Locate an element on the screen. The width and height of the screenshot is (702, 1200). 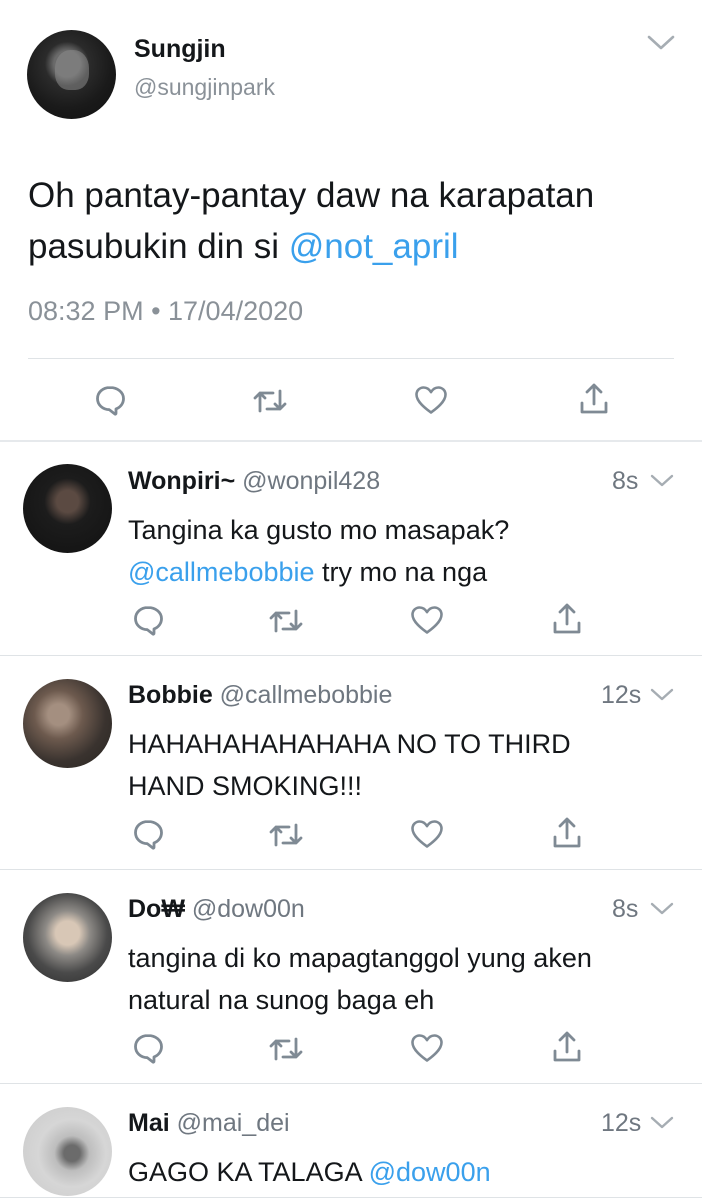
main-tweet-mention-link: @not_april is located at coordinates (374, 246).